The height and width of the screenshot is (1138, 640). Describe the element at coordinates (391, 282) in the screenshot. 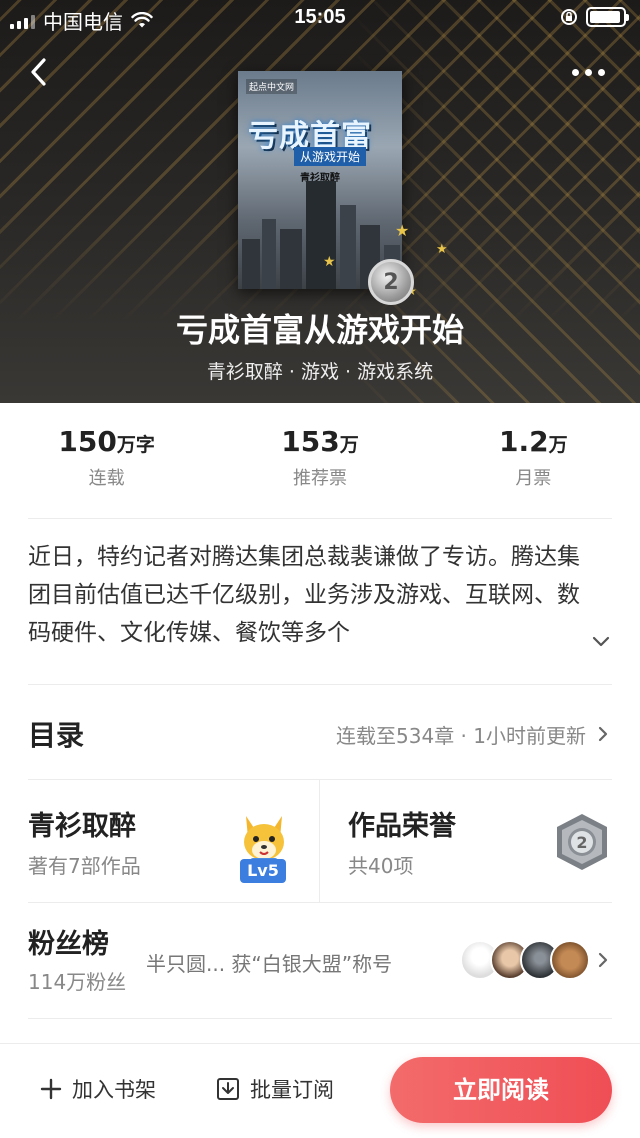

I see `rank-badge-icon: 2` at that location.